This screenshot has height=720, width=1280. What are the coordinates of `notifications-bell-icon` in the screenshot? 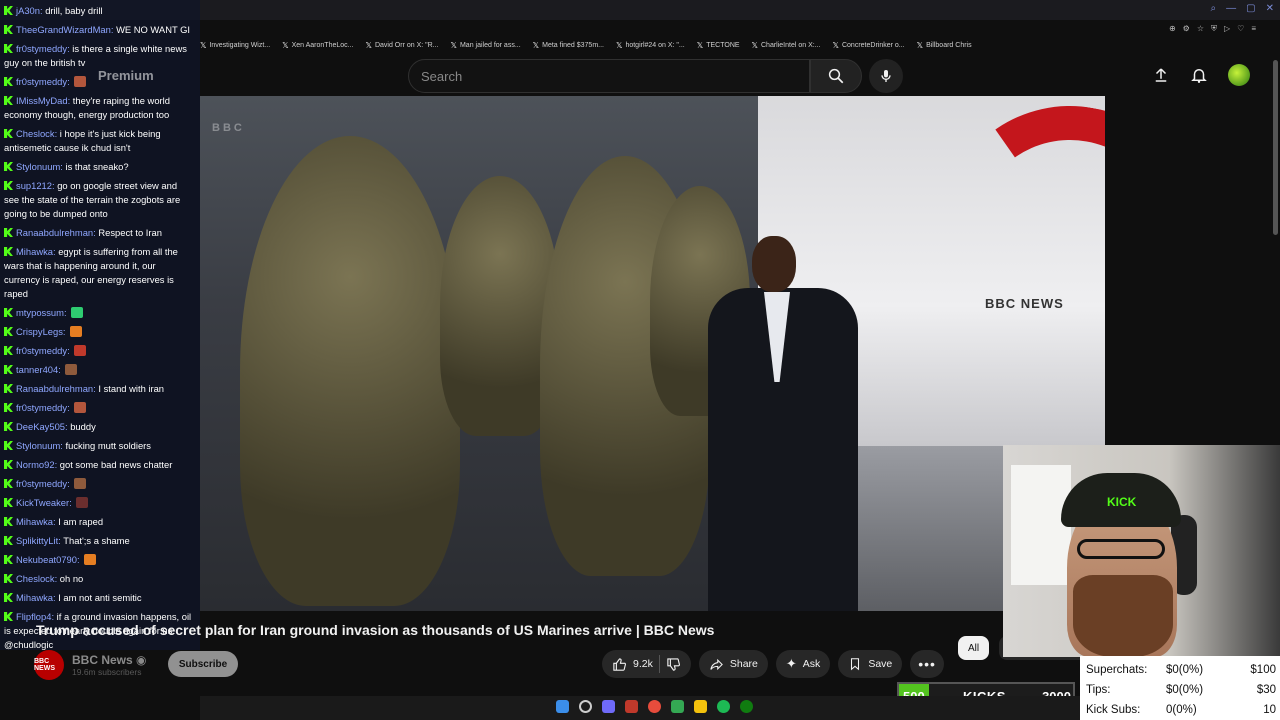 It's located at (1199, 75).